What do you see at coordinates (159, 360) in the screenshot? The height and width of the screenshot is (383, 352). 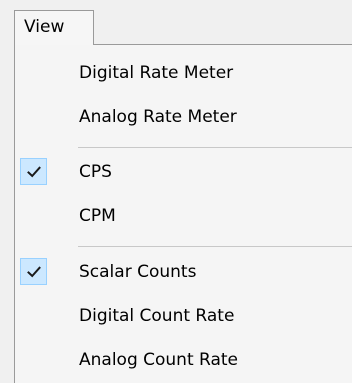 I see `menu-item-label: Analog Count Rate` at bounding box center [159, 360].